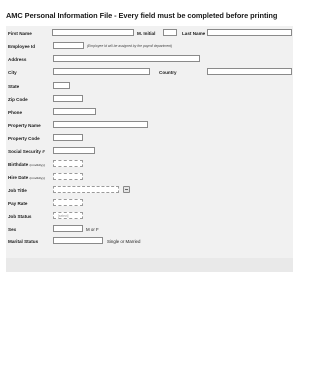 The image size is (320, 386). What do you see at coordinates (24, 138) in the screenshot?
I see `property-code-label: Property Code` at bounding box center [24, 138].